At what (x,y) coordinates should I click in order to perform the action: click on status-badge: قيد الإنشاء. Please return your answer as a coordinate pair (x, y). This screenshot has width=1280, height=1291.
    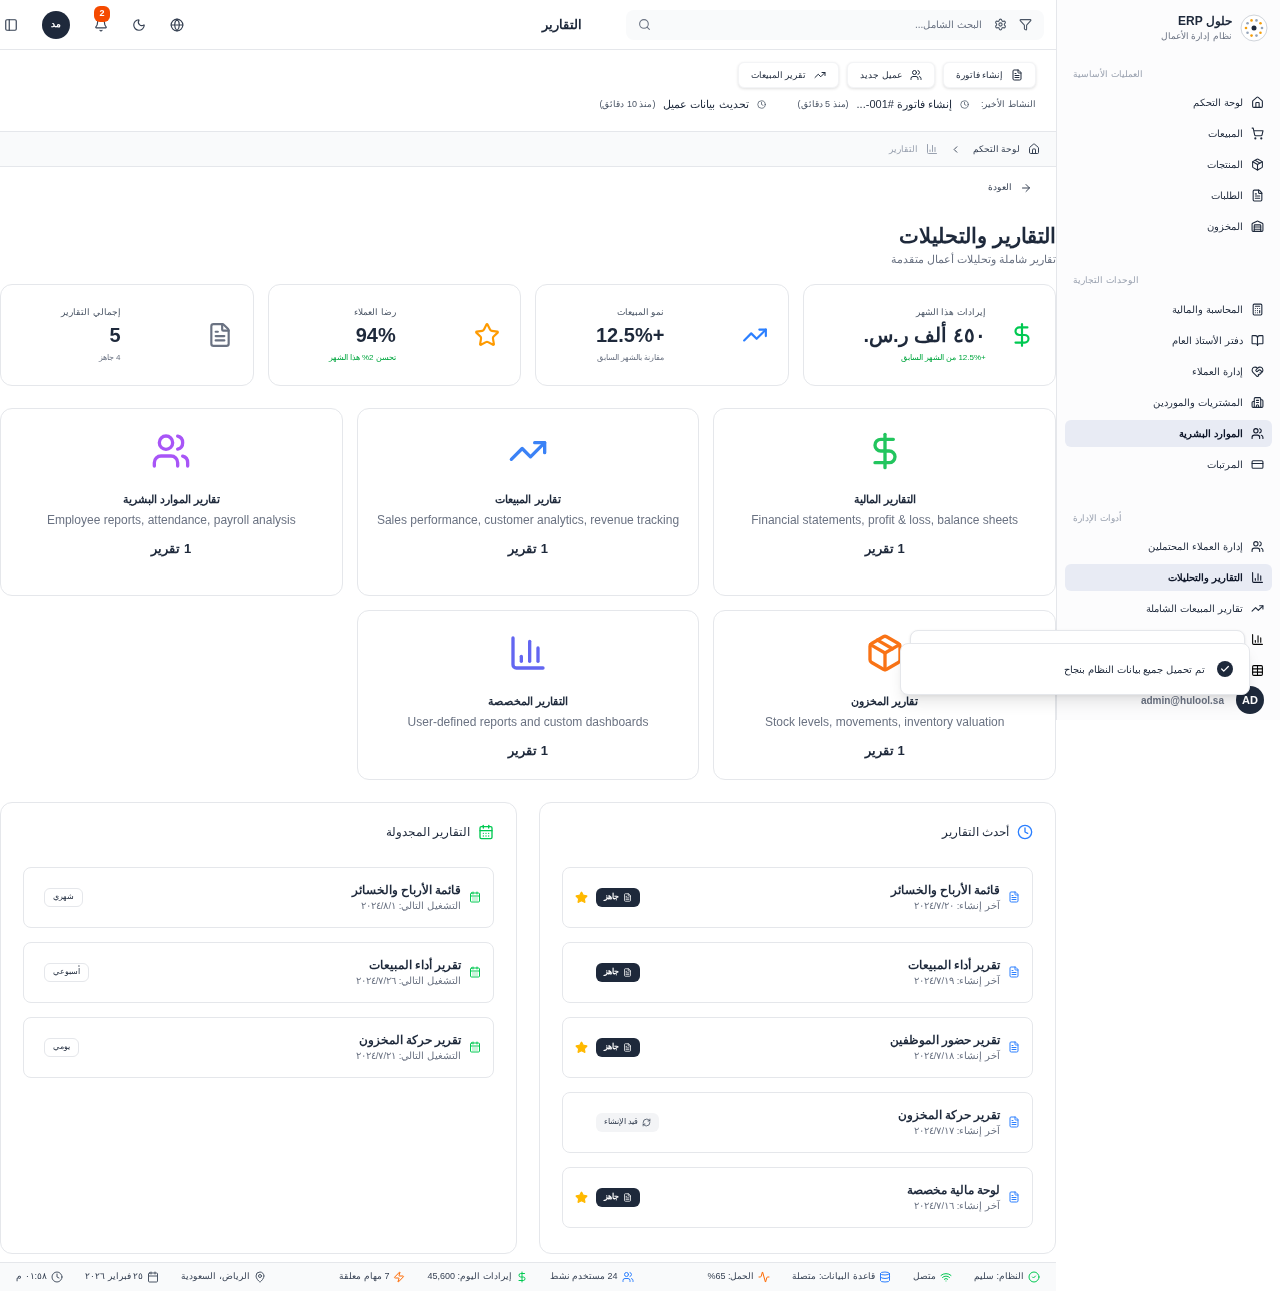
    Looking at the image, I should click on (628, 1122).